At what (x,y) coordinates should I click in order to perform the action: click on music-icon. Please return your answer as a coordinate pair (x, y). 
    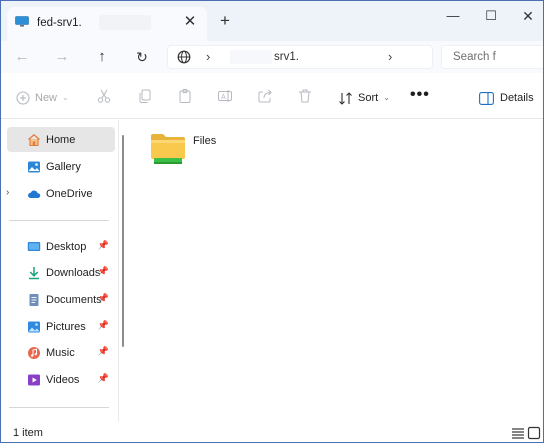
    Looking at the image, I should click on (34, 352).